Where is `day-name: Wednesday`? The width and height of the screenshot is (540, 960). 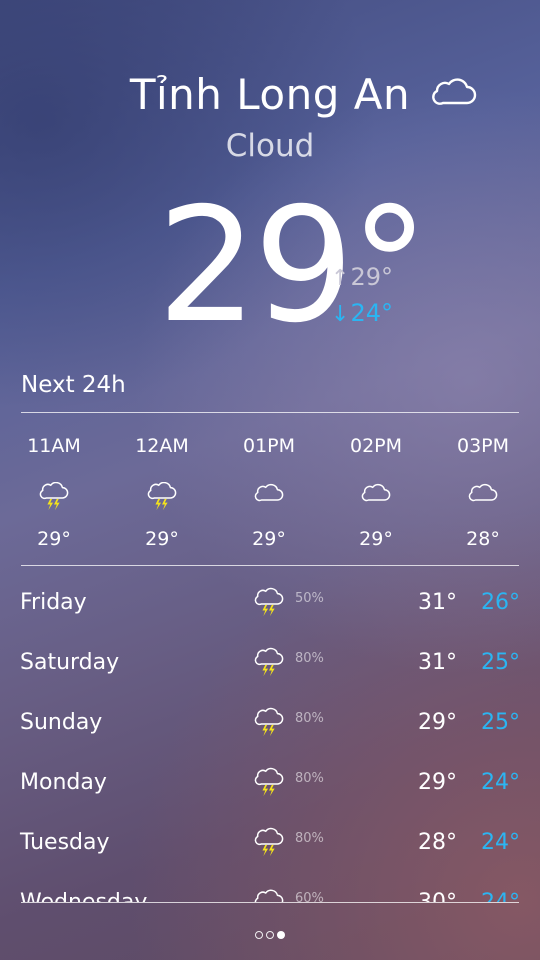 day-name: Wednesday is located at coordinates (83, 896).